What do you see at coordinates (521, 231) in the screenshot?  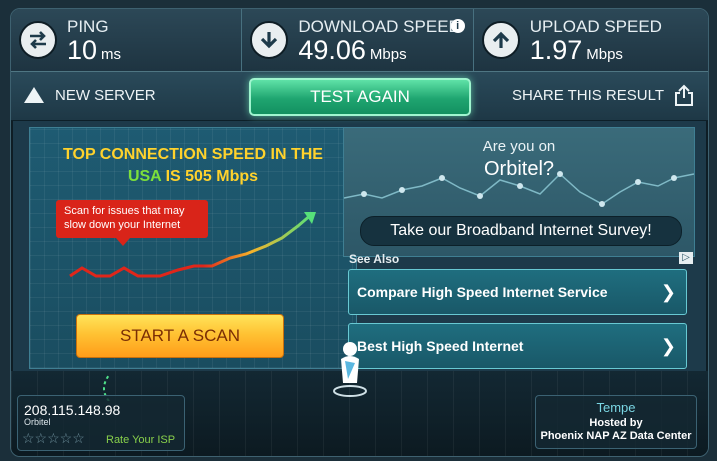 I see `take-survey-button: Take our Broadband Internet Survey!` at bounding box center [521, 231].